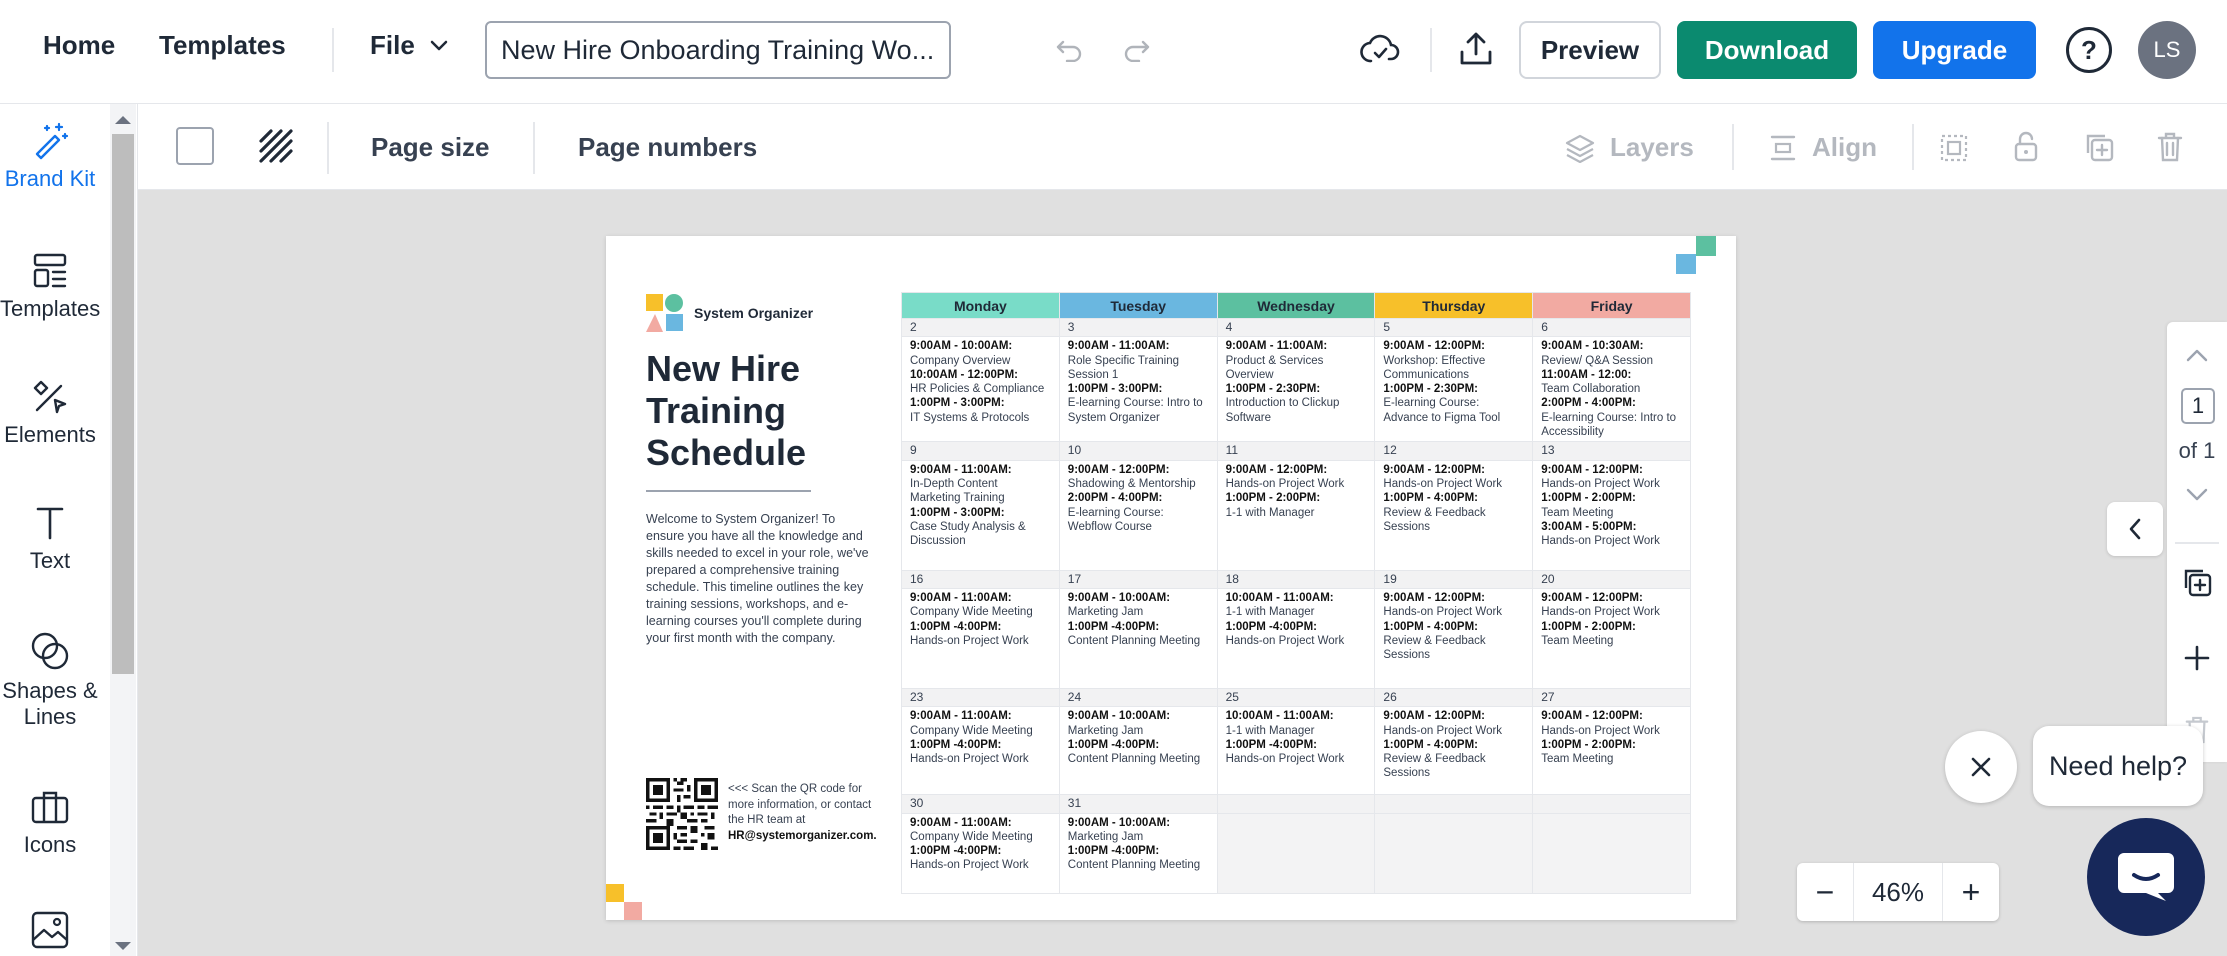 The image size is (2227, 956). I want to click on activity: Marketing Jam, so click(1105, 730).